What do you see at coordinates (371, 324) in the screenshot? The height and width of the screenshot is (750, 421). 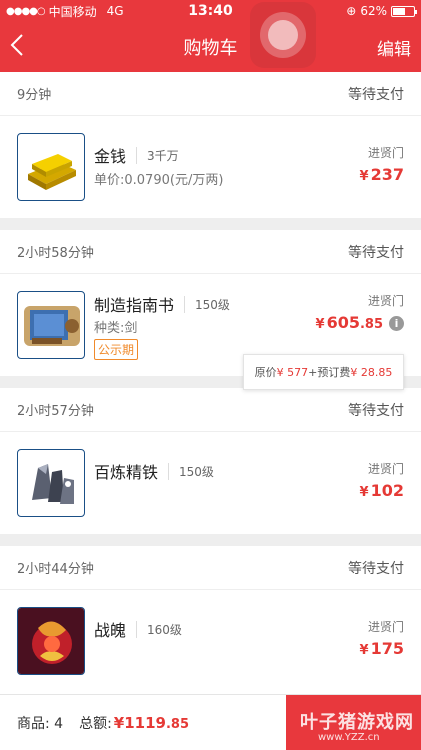 I see `price-decimal: .85` at bounding box center [371, 324].